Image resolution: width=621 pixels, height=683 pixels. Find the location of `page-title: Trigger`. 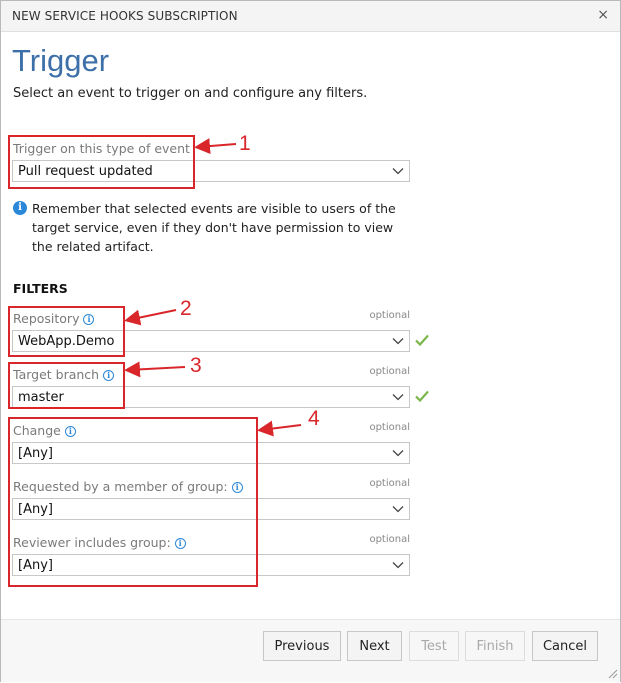

page-title: Trigger is located at coordinates (61, 60).